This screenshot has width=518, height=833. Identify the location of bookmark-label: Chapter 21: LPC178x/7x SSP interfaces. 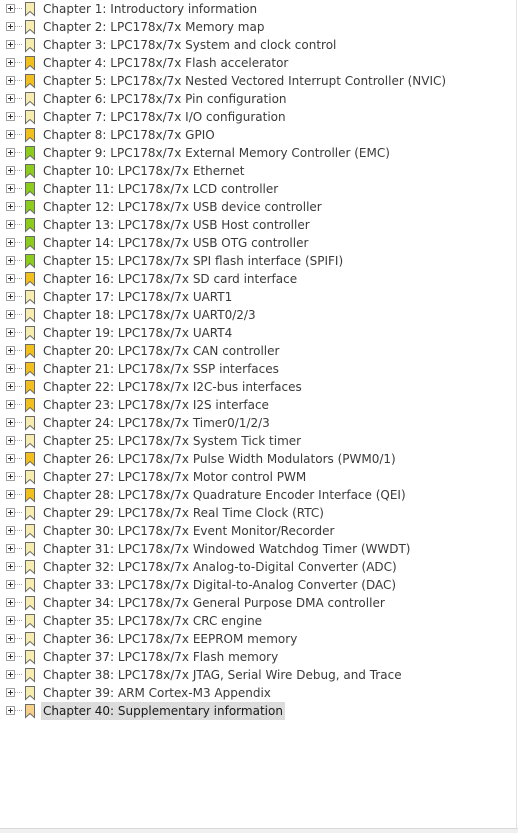
(161, 369).